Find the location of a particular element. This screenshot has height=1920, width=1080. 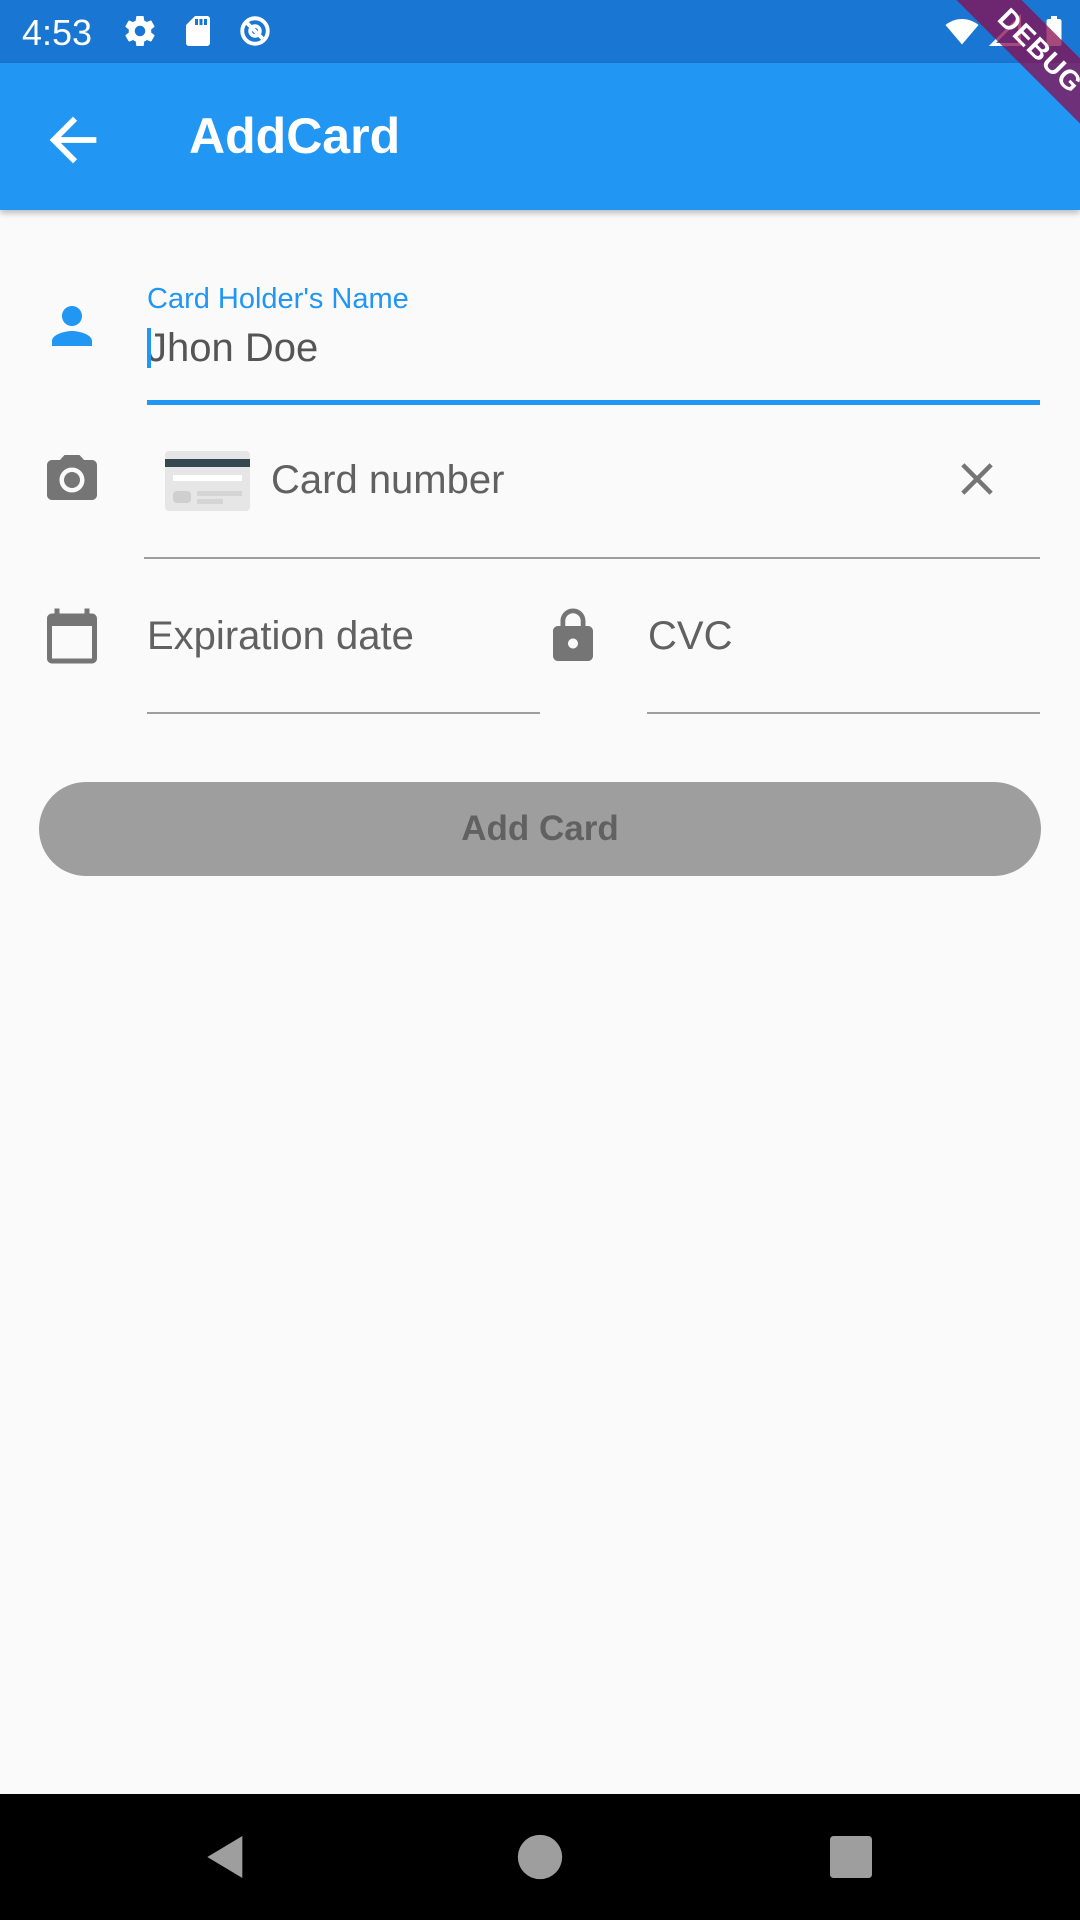

calendar-icon is located at coordinates (72, 636).